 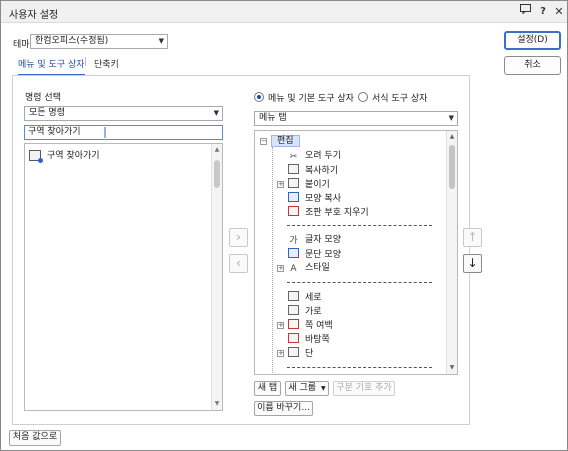 What do you see at coordinates (532, 40) in the screenshot?
I see `ok-button: 설정(D)` at bounding box center [532, 40].